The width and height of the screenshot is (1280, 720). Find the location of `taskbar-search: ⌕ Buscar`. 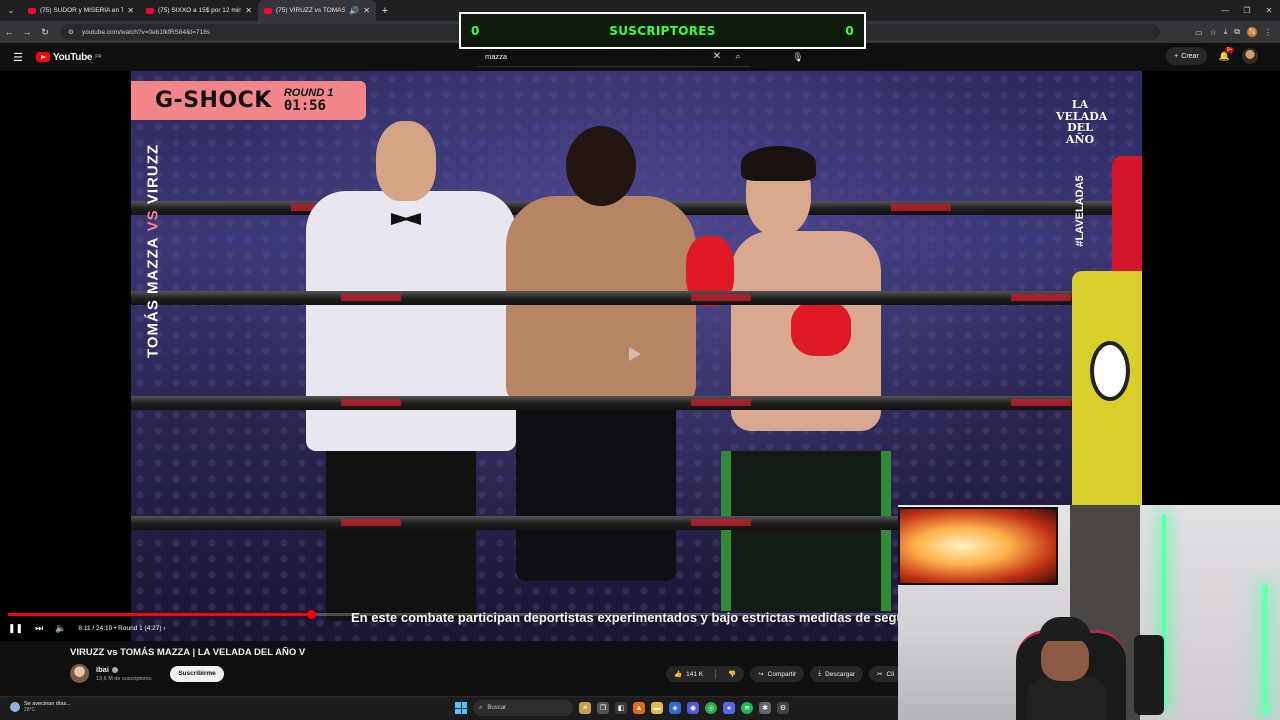

taskbar-search: ⌕ Buscar is located at coordinates (523, 708).